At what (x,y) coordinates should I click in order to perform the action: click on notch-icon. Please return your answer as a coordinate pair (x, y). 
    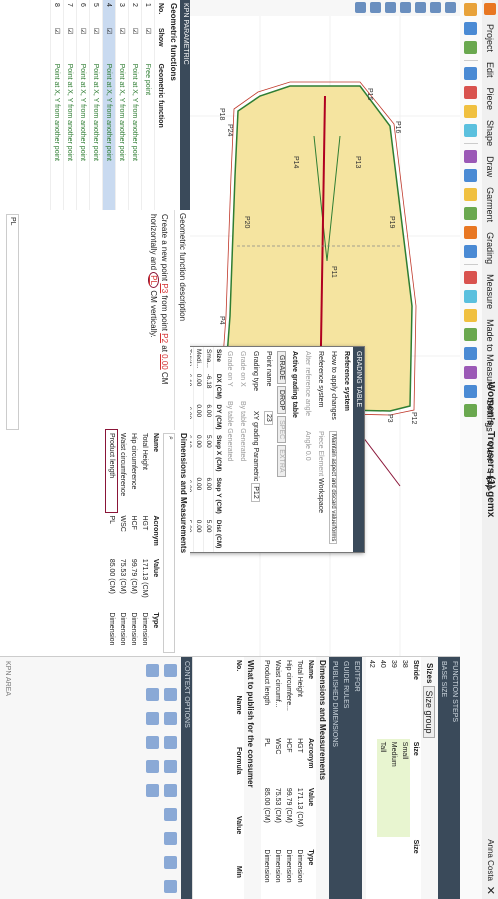
    Looking at the image, I should click on (471, 296).